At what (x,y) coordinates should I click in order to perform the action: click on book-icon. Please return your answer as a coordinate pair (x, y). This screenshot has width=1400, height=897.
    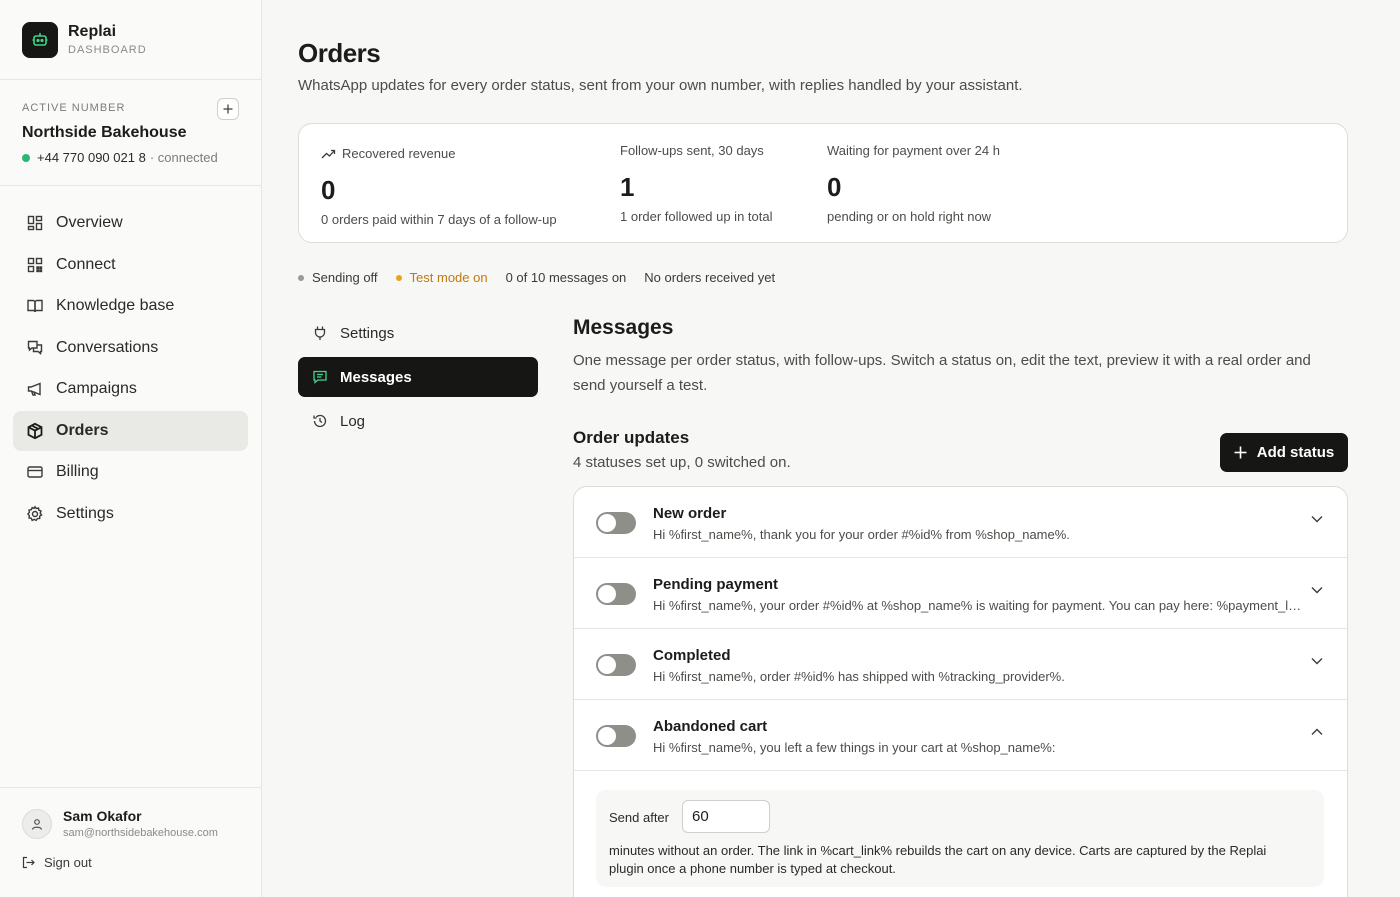
    Looking at the image, I should click on (35, 306).